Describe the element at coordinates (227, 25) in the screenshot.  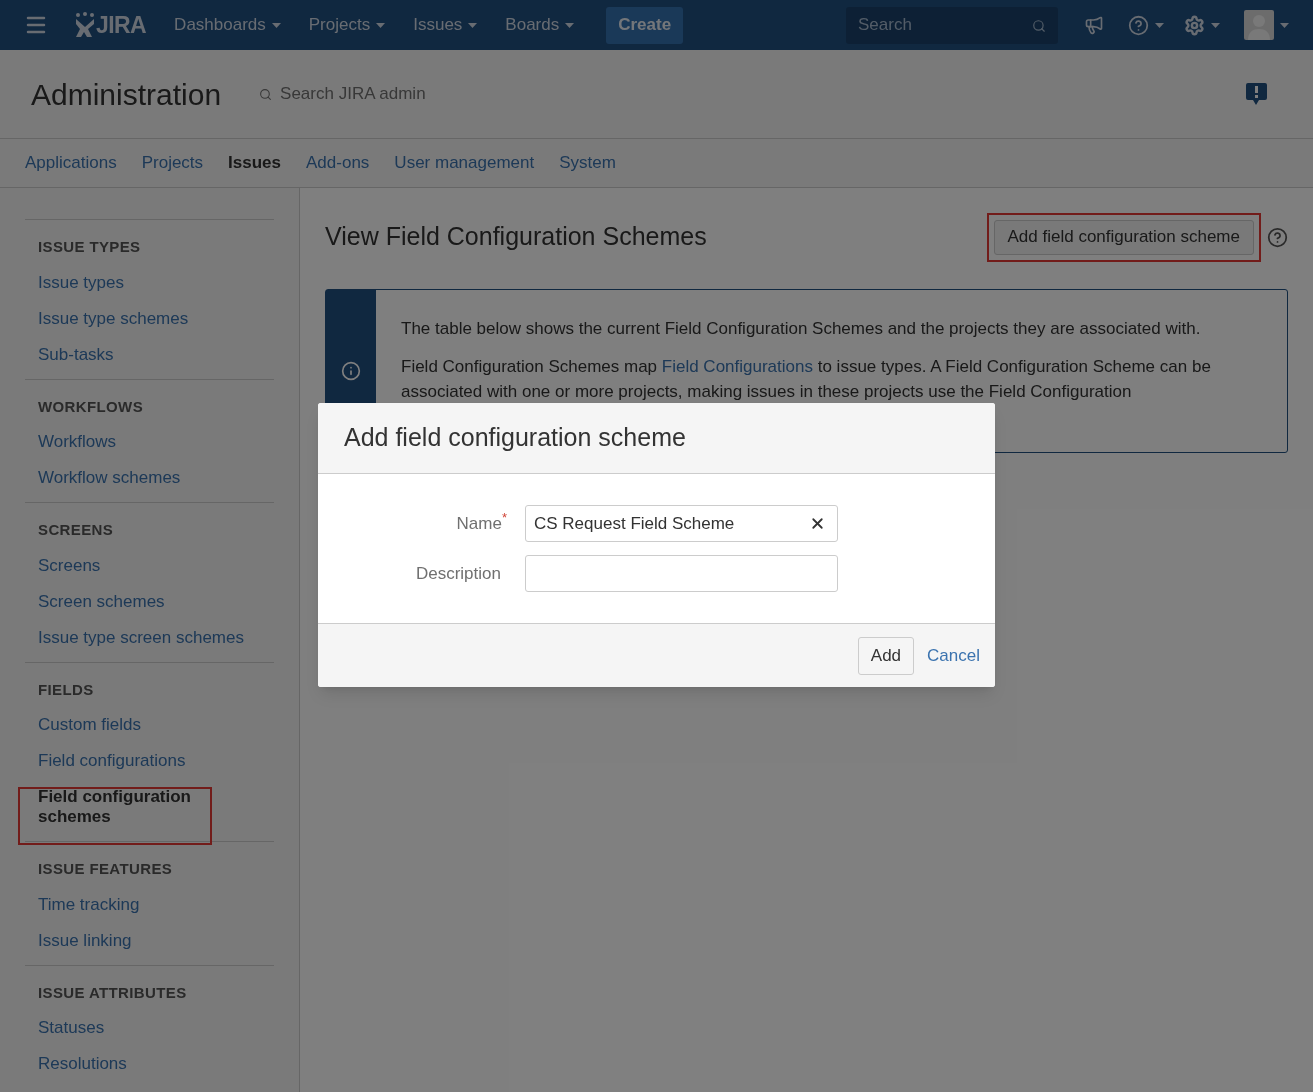
I see `nav-menu: Dashboards` at that location.